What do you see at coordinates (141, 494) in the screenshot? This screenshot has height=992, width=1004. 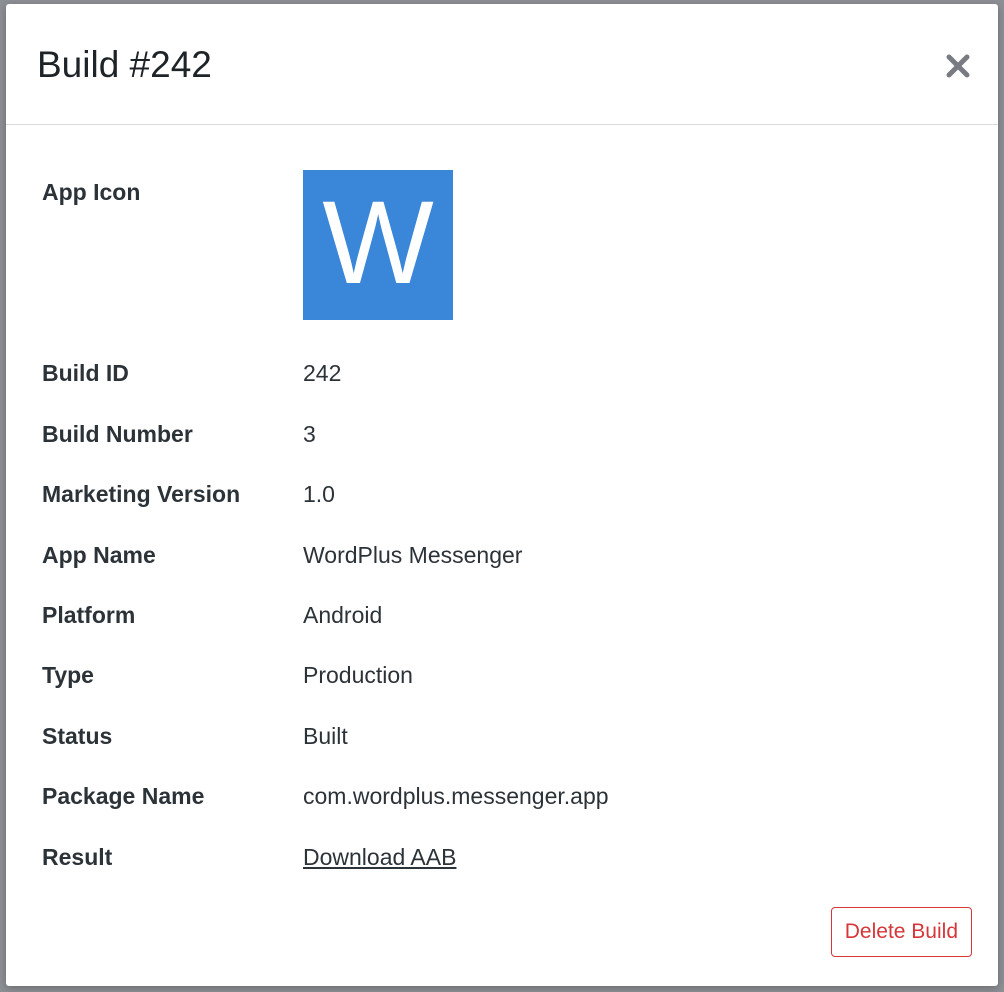 I see `detail-label: Marketing Version` at bounding box center [141, 494].